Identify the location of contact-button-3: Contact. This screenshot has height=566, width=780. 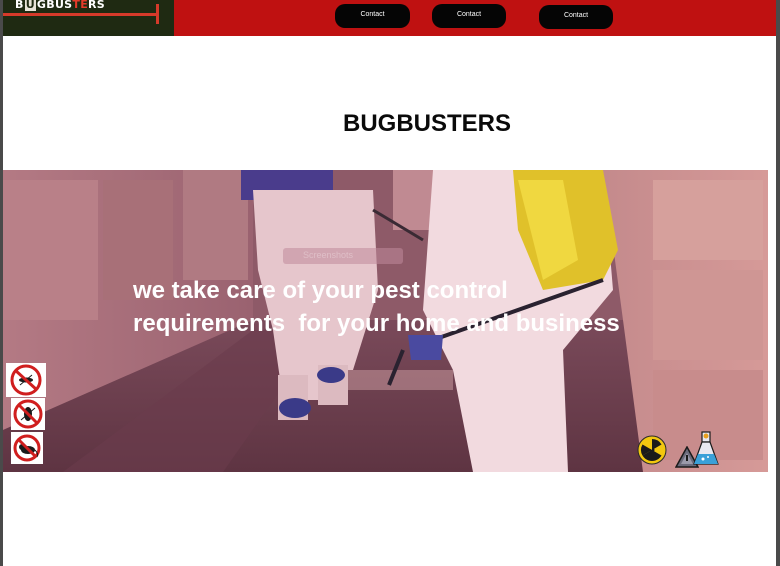
(576, 17).